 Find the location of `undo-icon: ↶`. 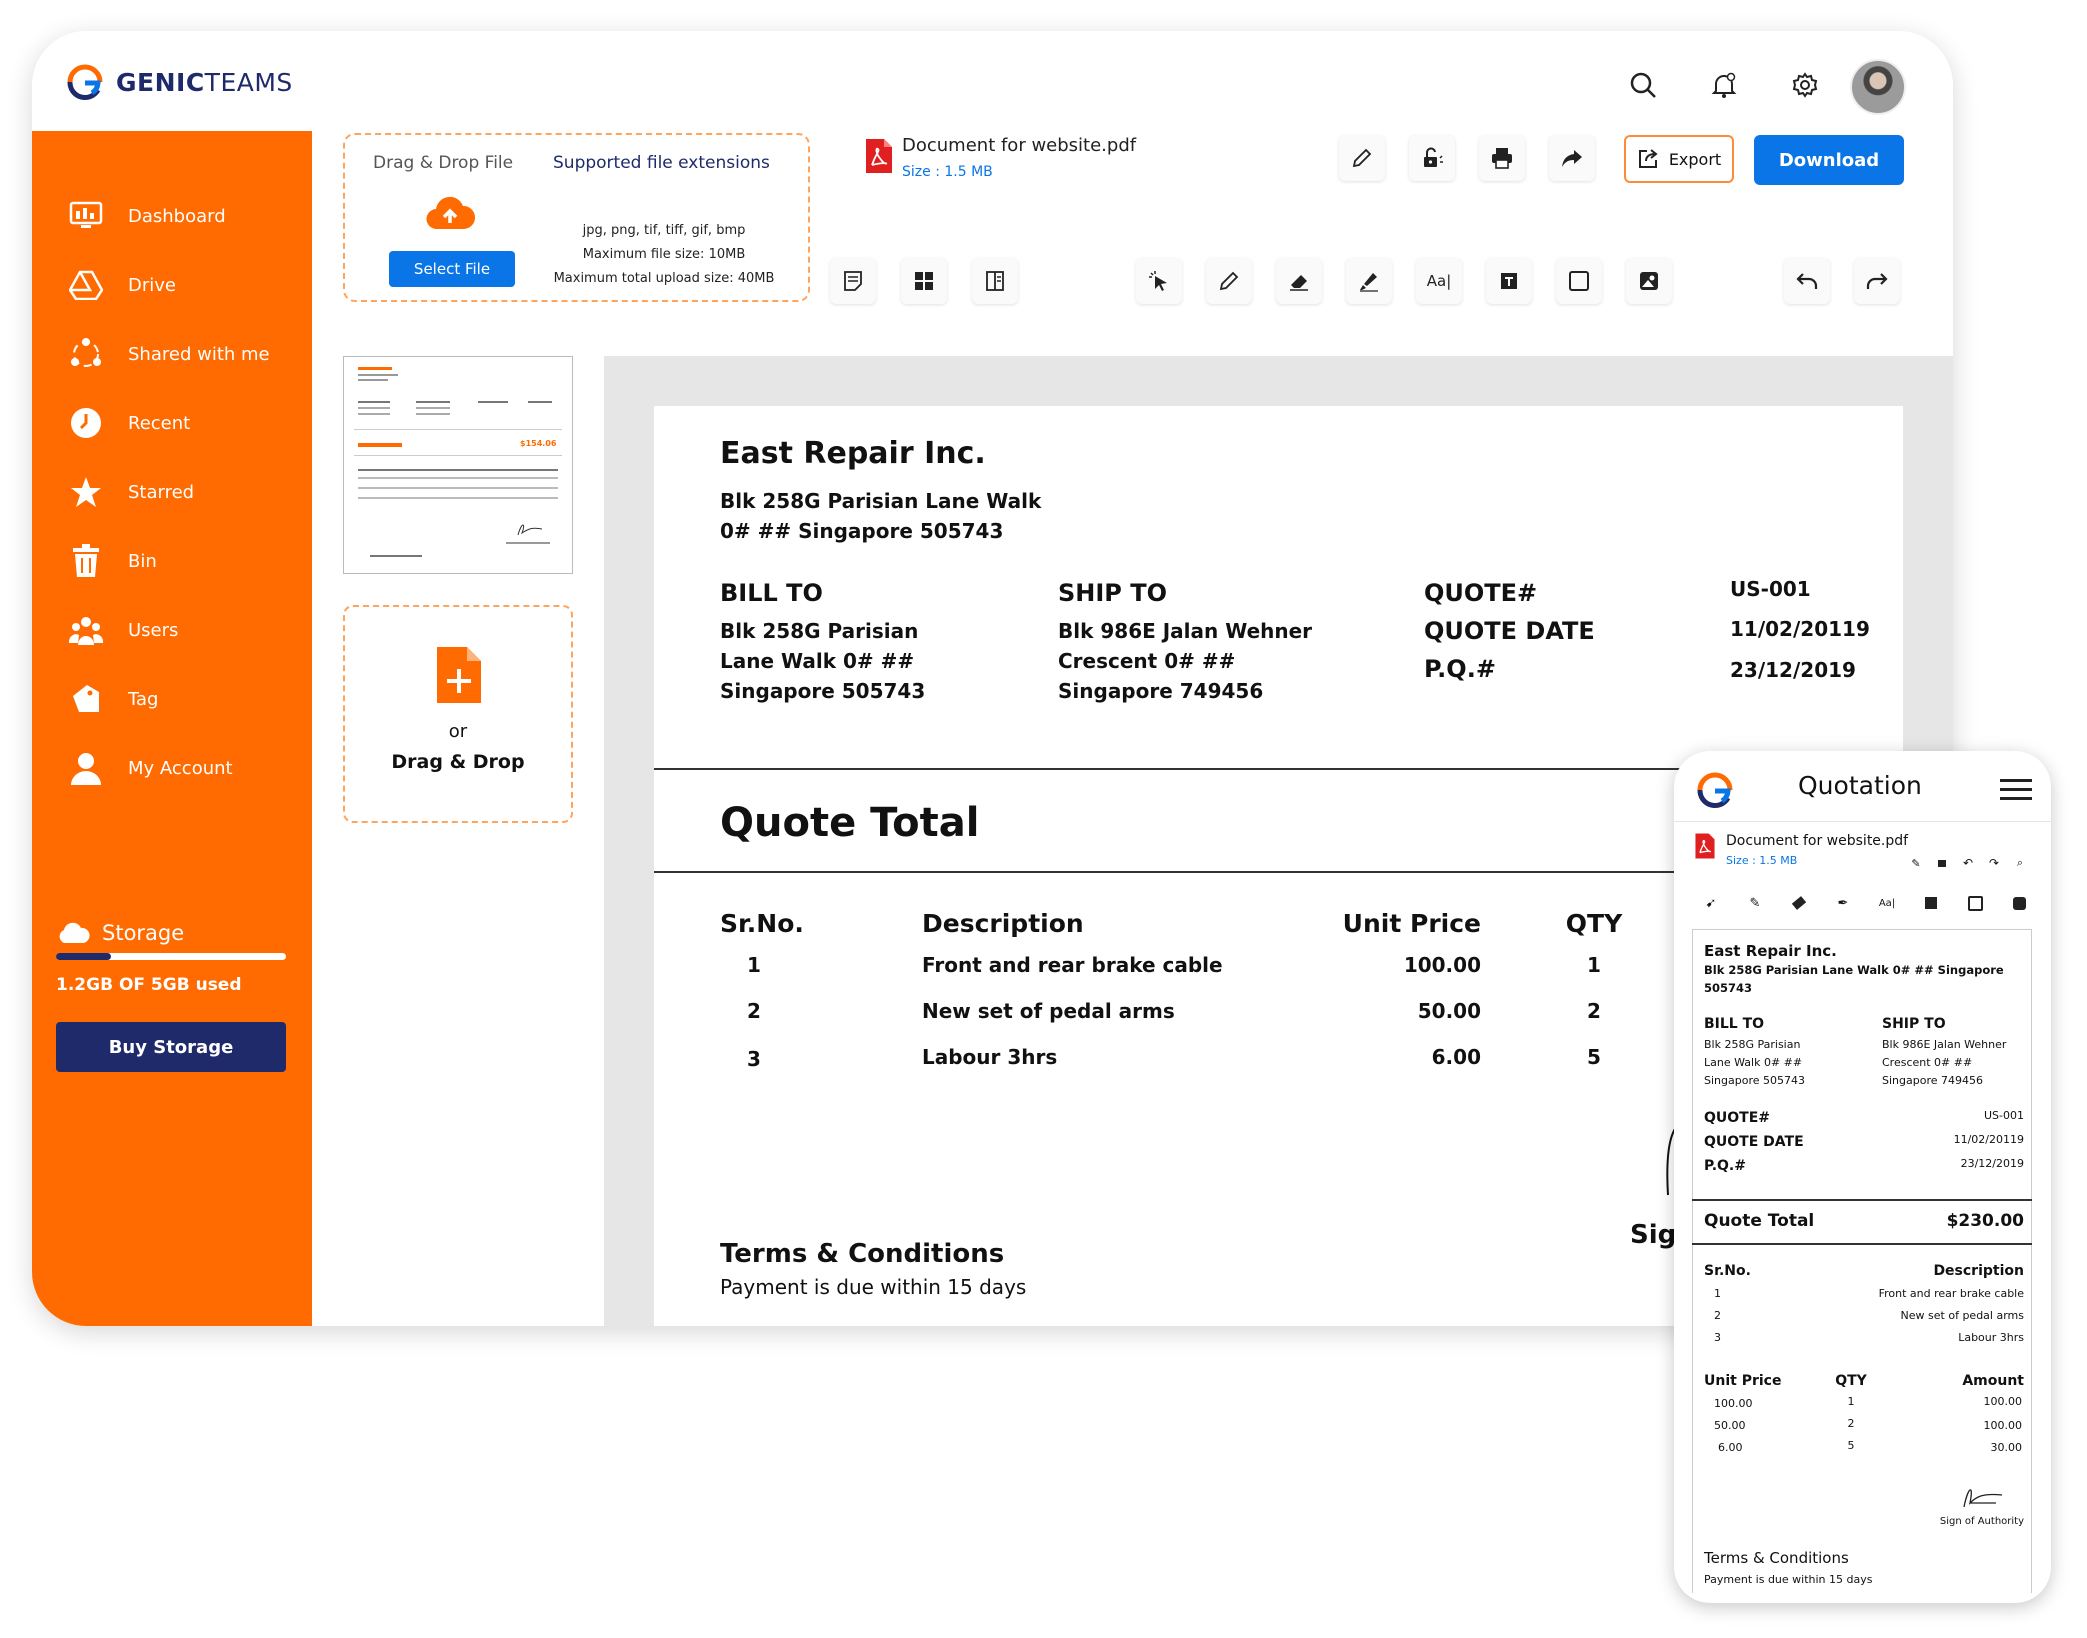

undo-icon: ↶ is located at coordinates (1968, 863).